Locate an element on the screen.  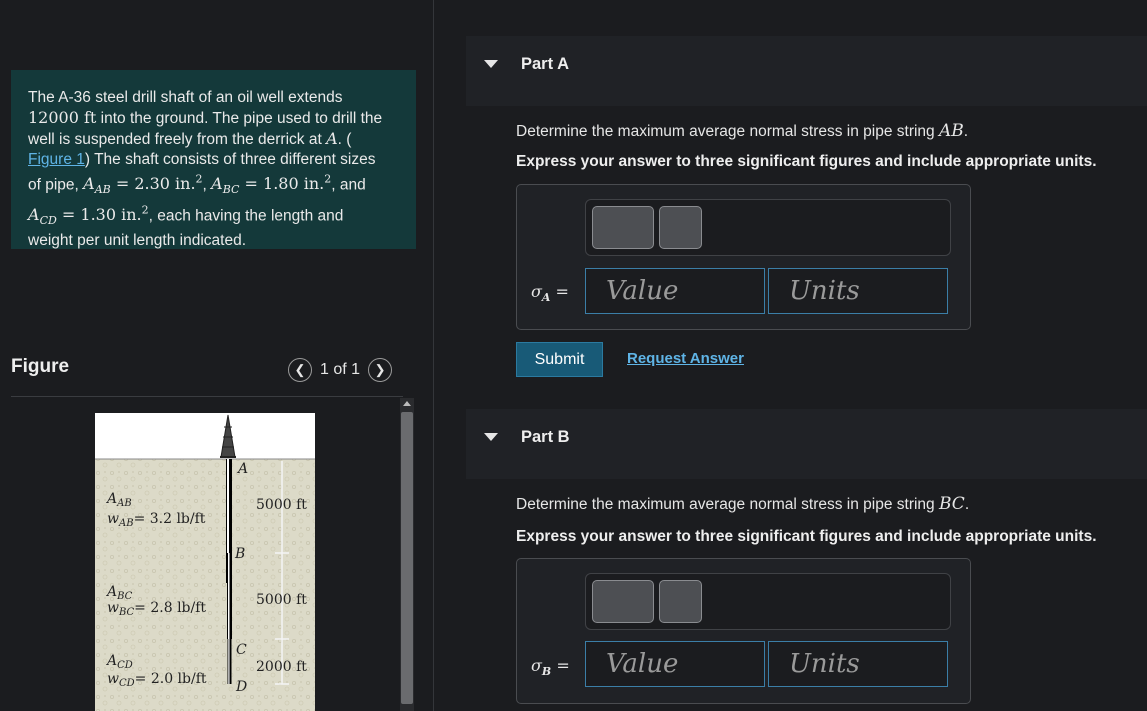
part-a-title: Part A is located at coordinates (545, 64).